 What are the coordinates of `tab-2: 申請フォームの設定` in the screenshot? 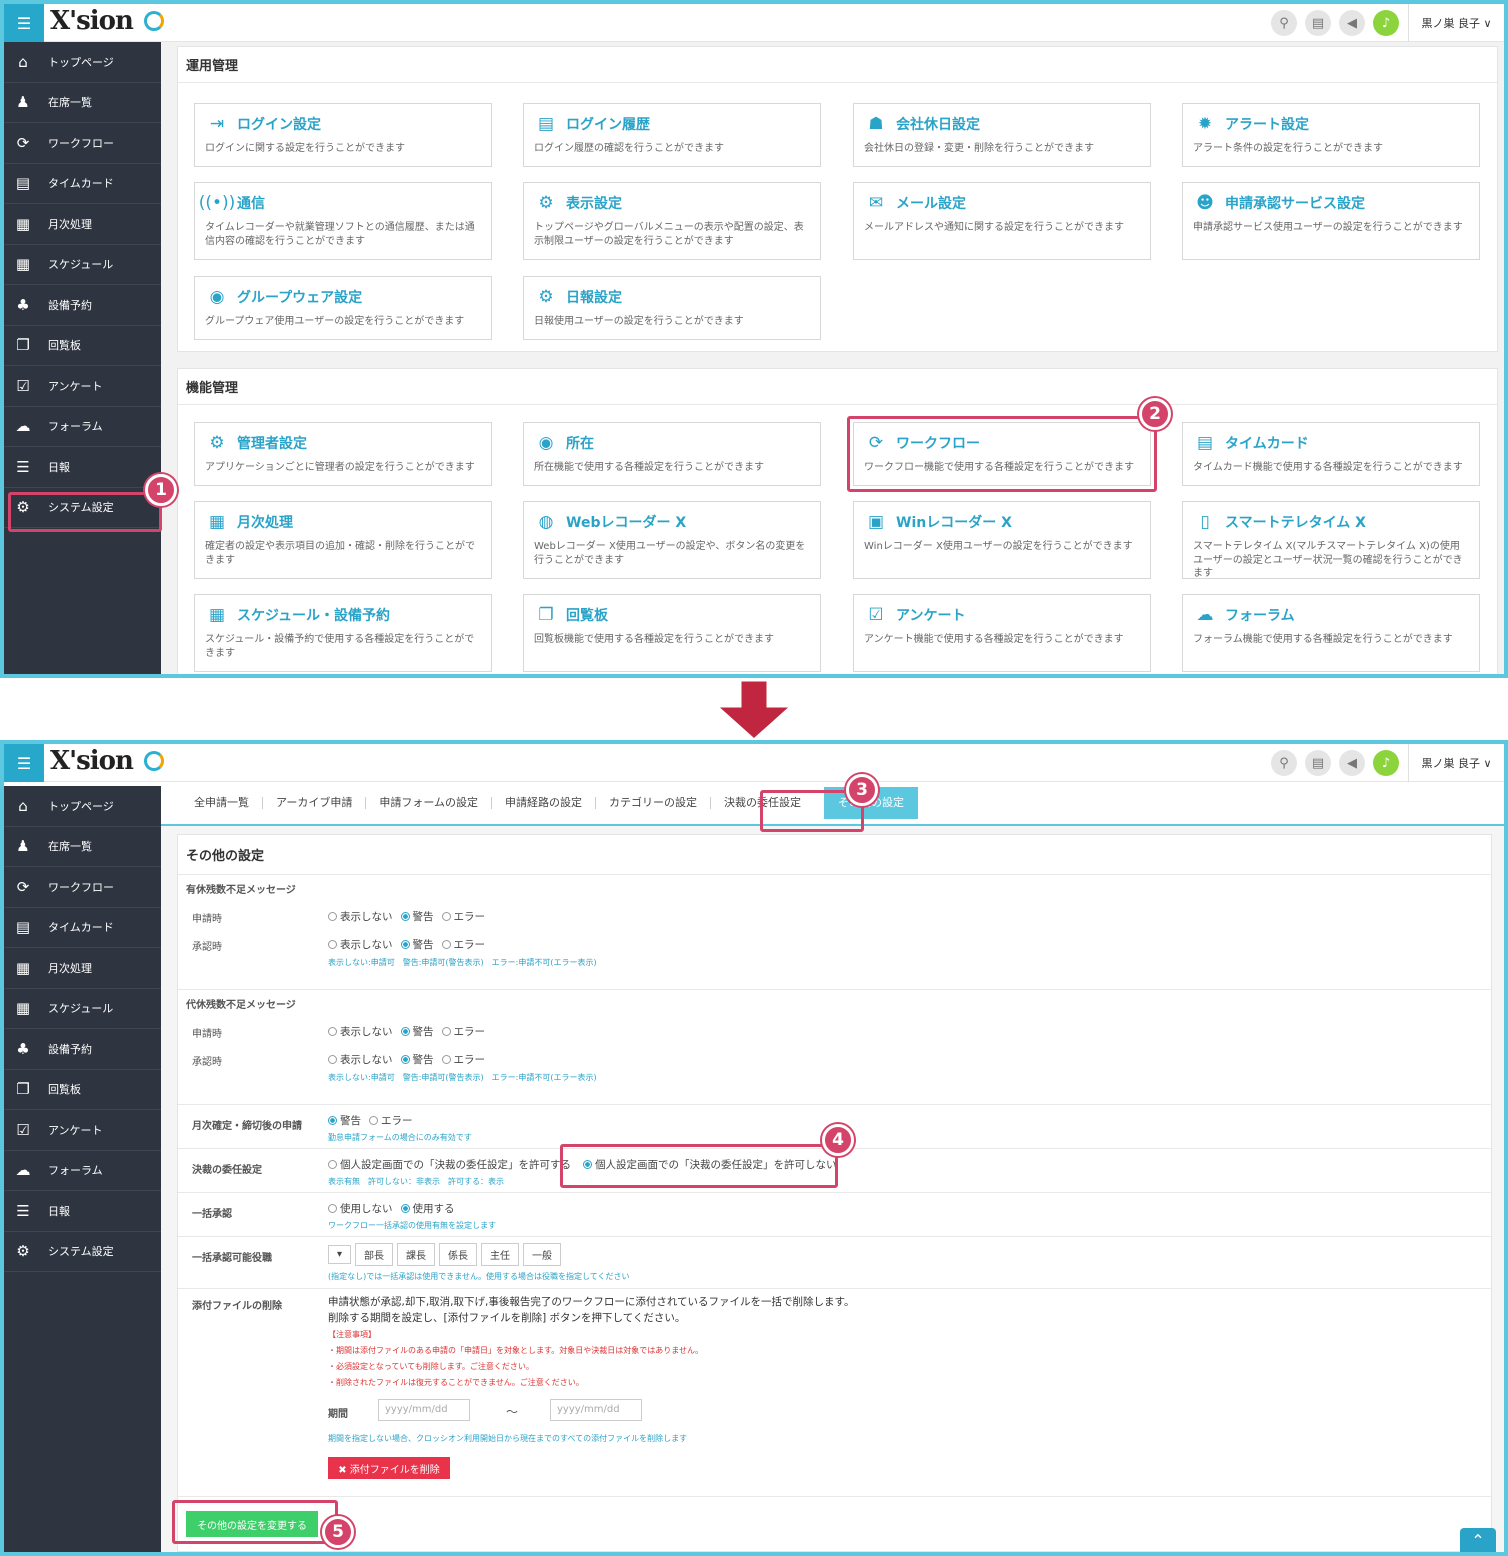 It's located at (429, 803).